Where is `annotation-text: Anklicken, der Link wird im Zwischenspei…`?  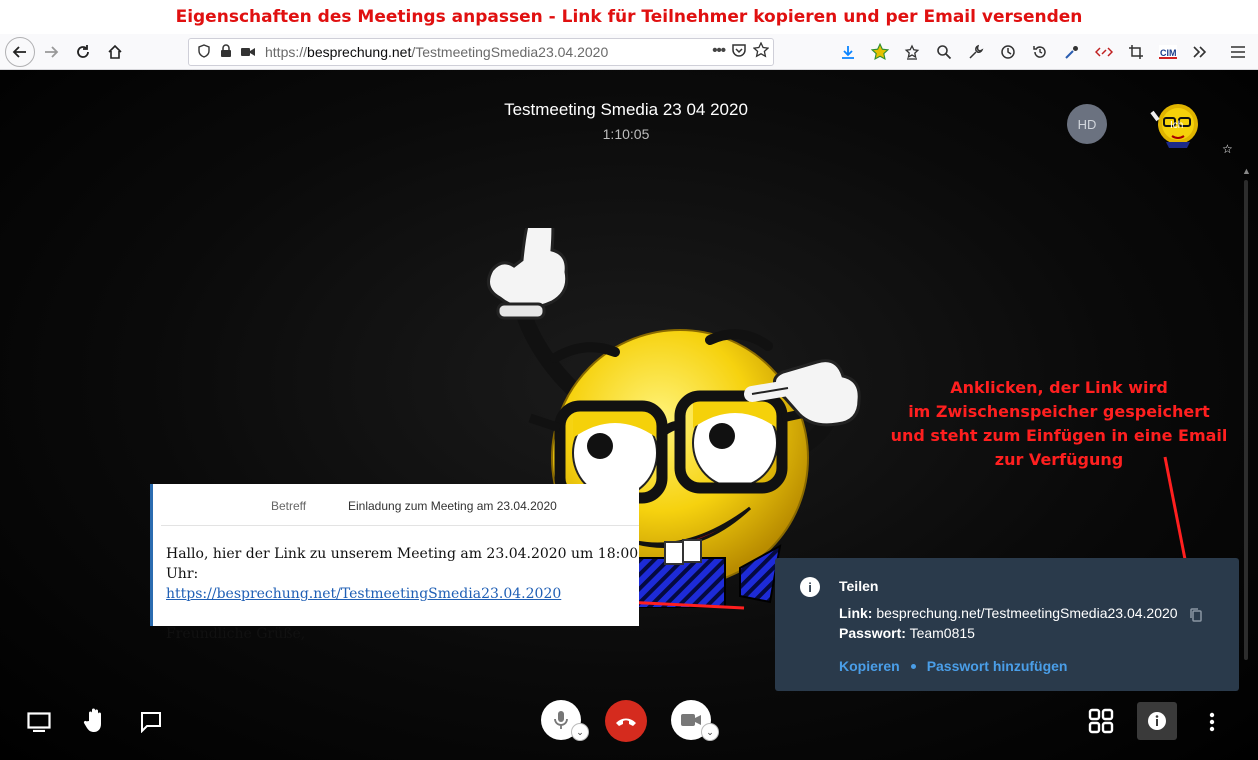
annotation-text: Anklicken, der Link wird im Zwischenspei… is located at coordinates (1059, 423).